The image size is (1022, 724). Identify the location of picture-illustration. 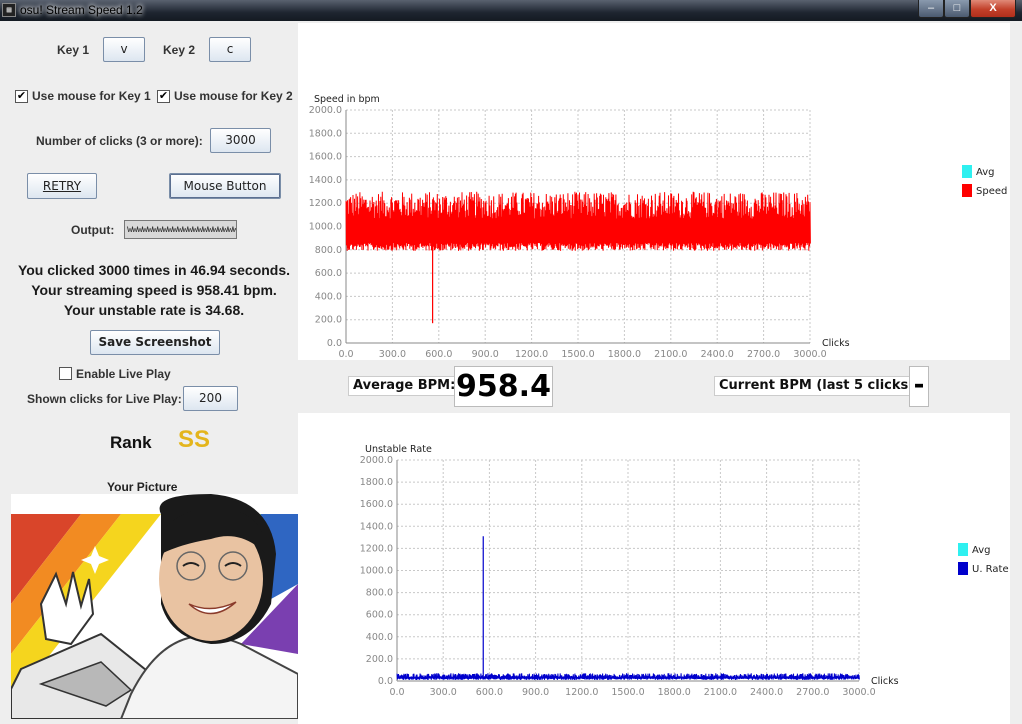
(154, 606).